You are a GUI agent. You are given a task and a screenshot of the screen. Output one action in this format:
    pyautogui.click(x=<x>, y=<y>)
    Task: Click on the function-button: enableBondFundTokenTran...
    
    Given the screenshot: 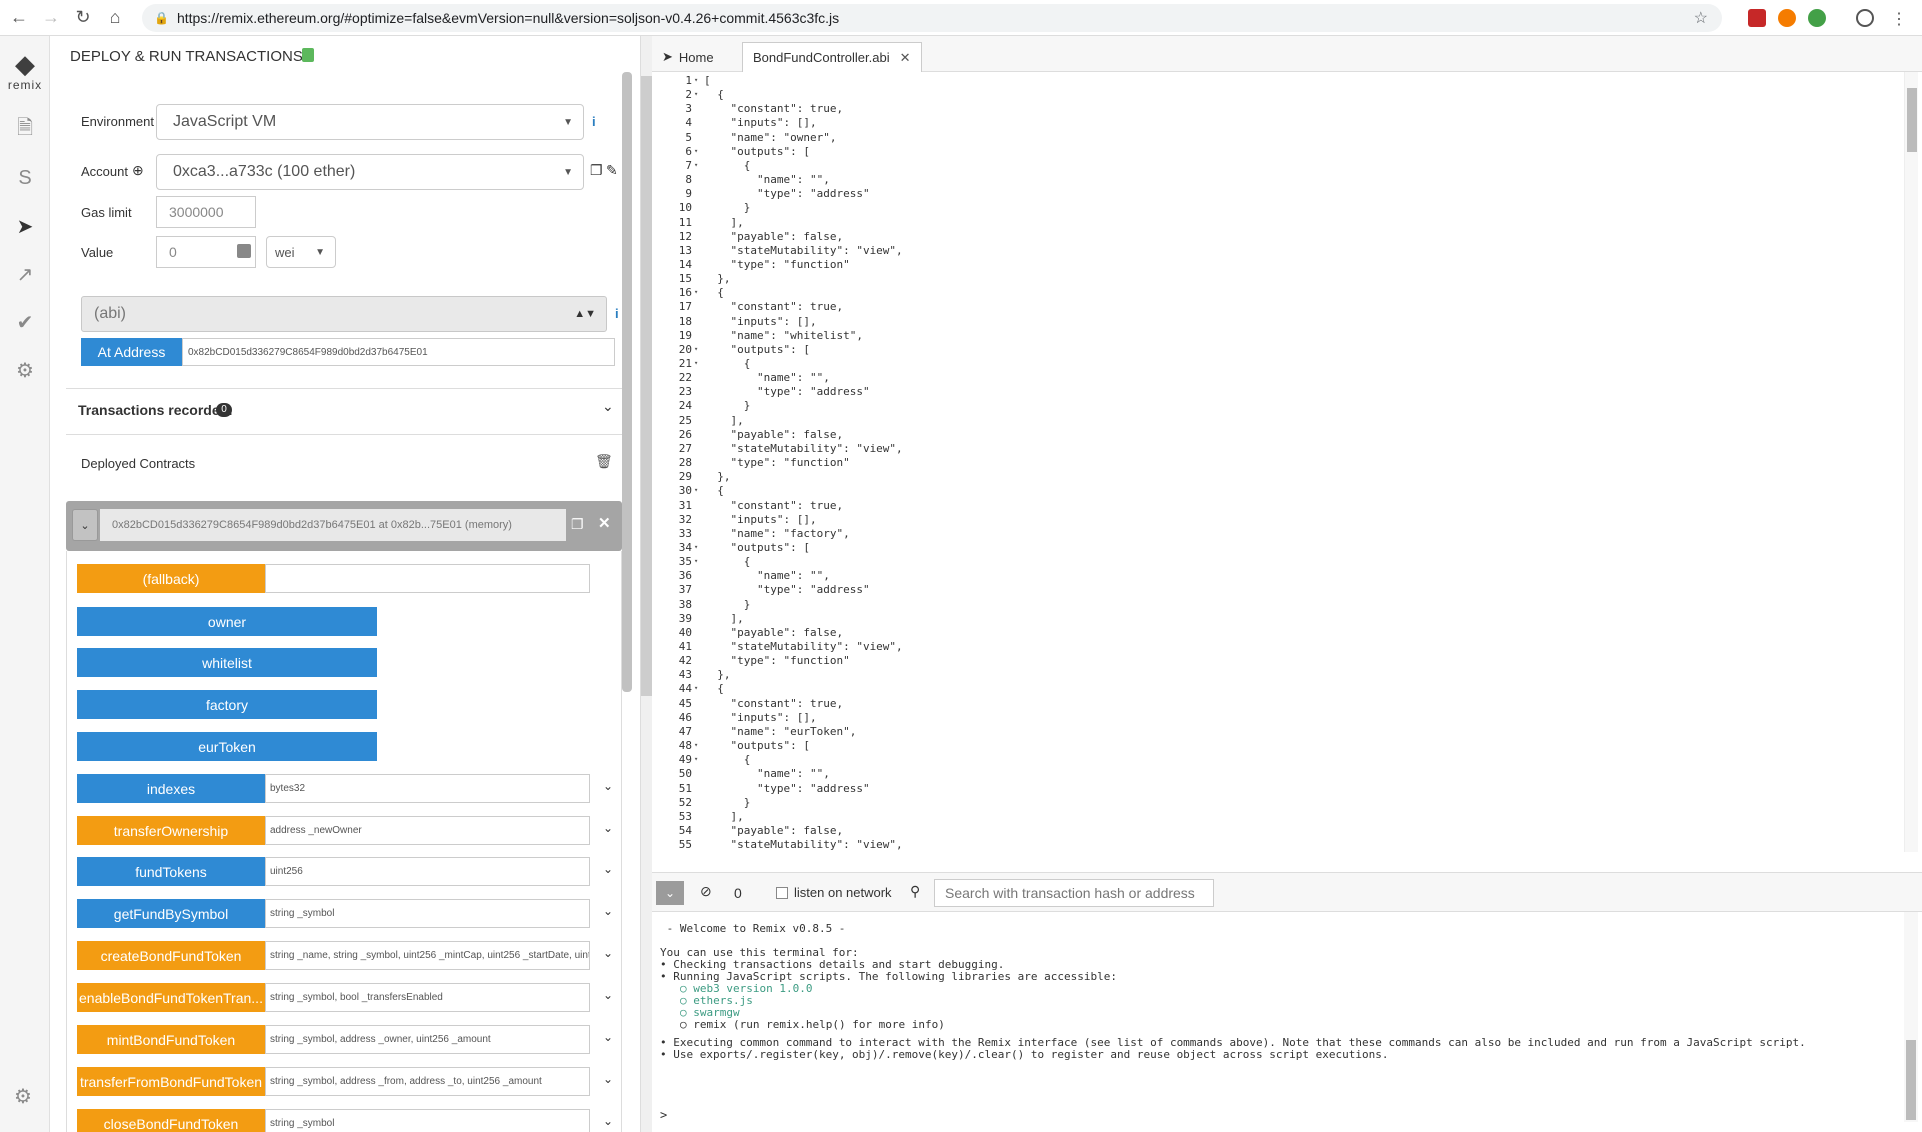 What is the action you would take?
    pyautogui.click(x=171, y=997)
    